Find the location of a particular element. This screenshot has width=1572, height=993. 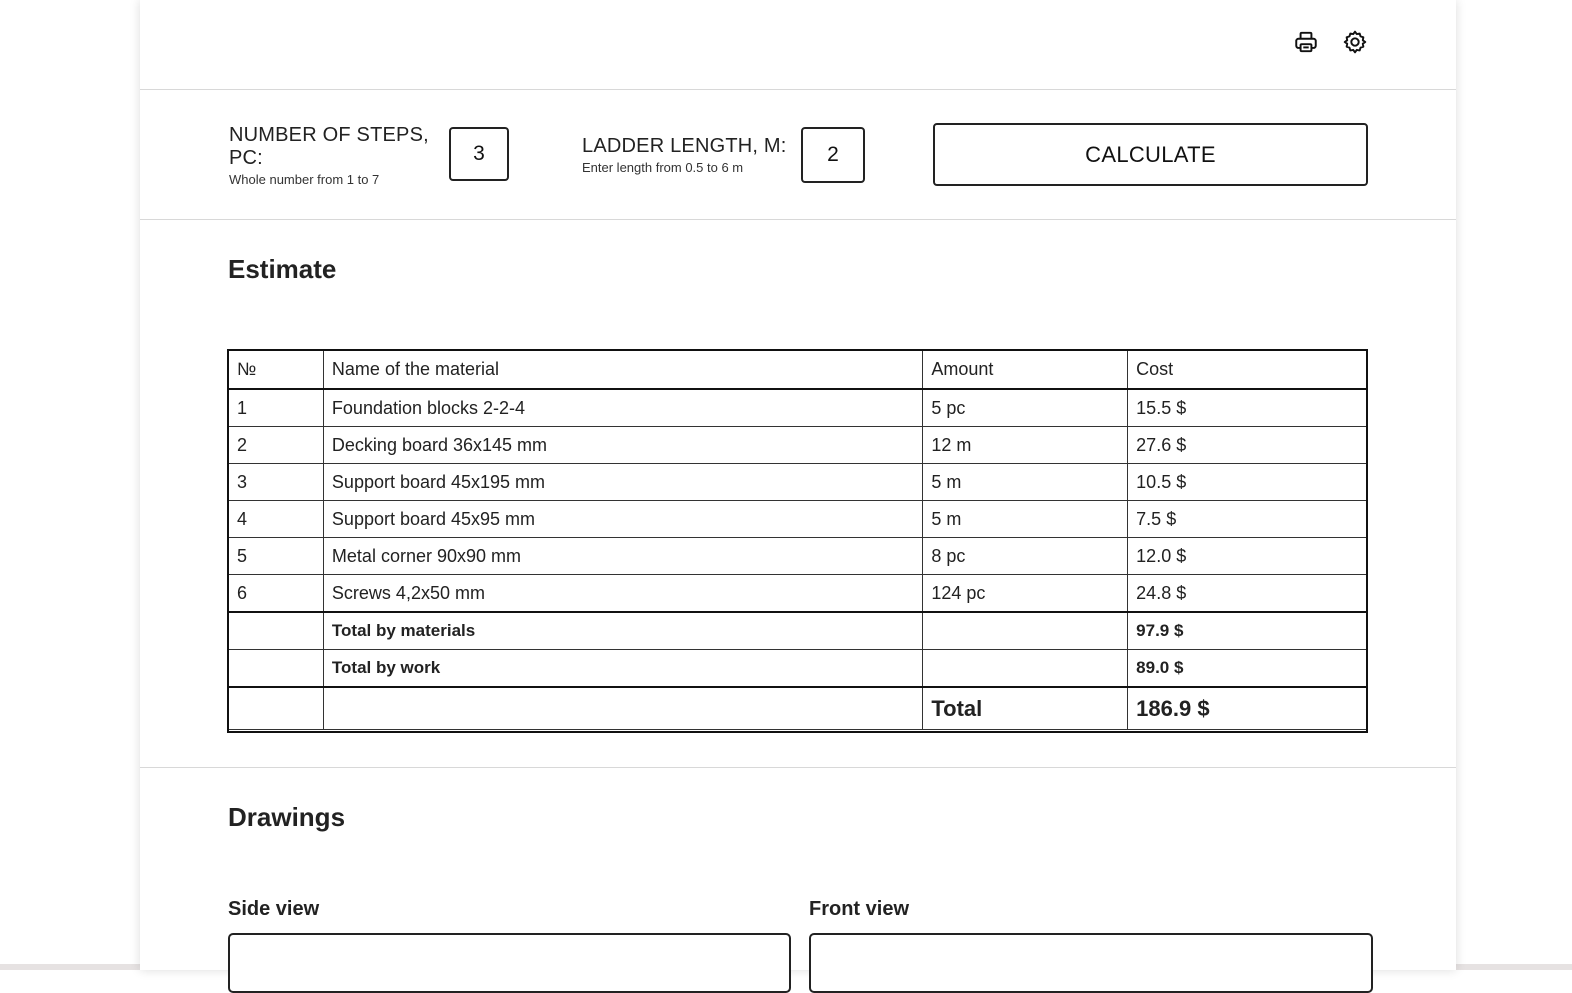

row-number: 1 is located at coordinates (276, 407).